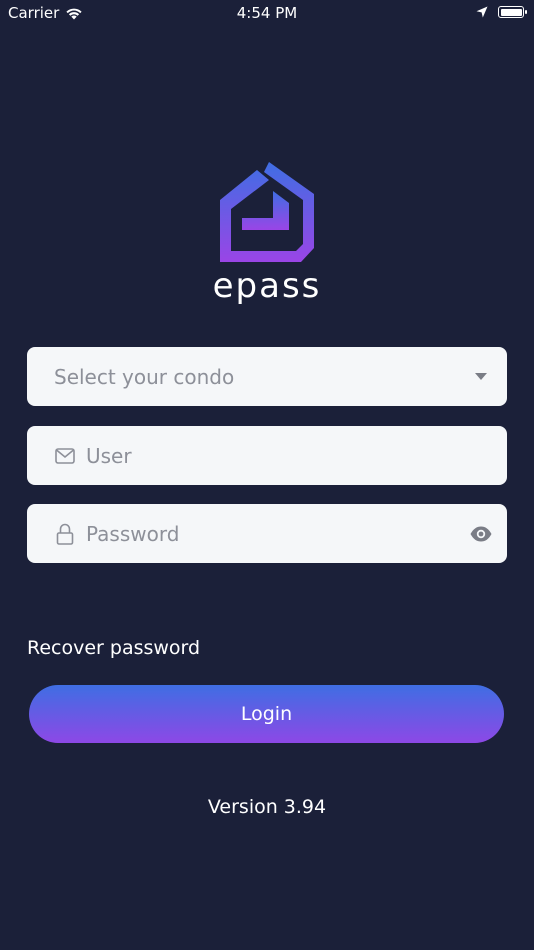 The image size is (534, 950). I want to click on login-button: Login, so click(266, 714).